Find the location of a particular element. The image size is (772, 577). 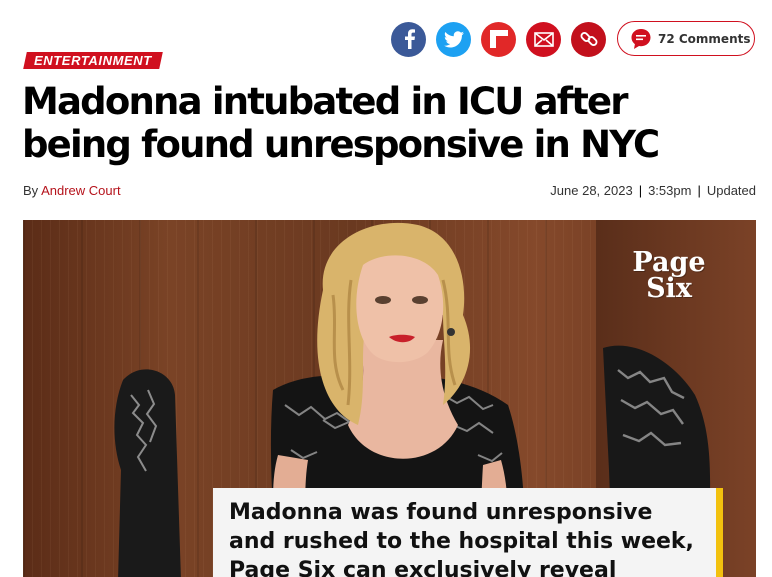

email-share-button is located at coordinates (543, 39).